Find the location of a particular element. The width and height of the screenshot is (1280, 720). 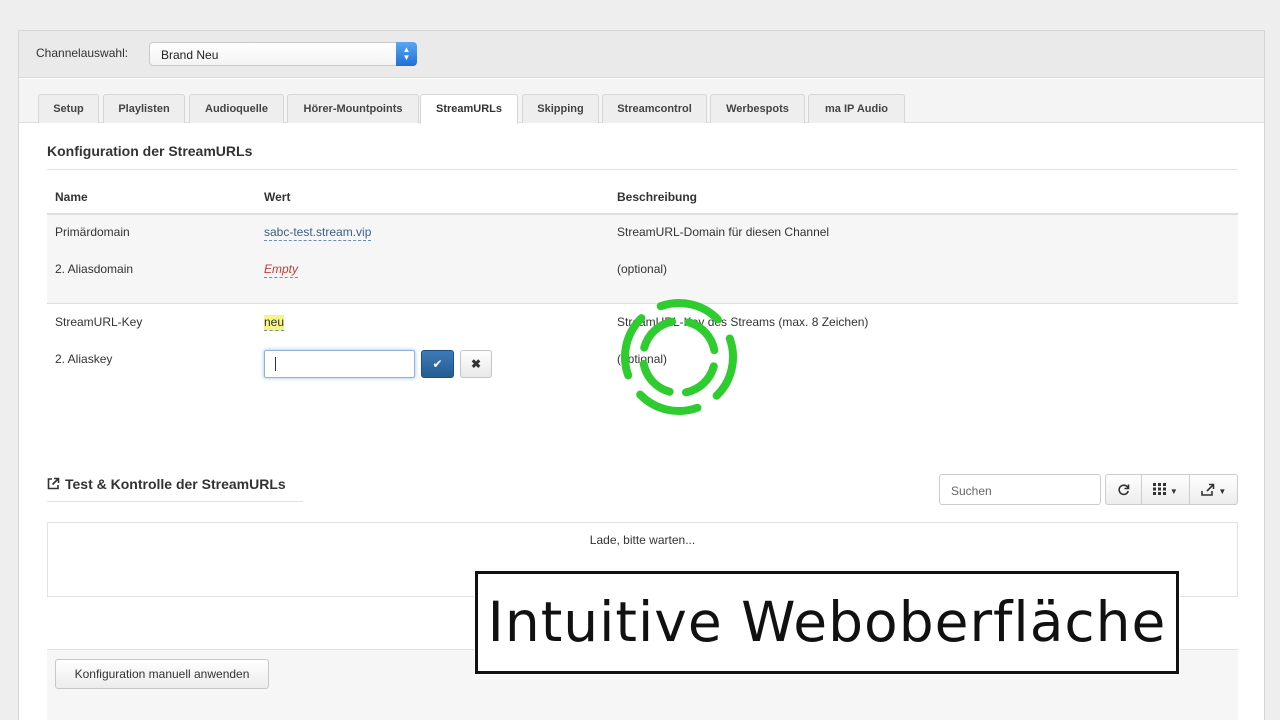

external-link-icon is located at coordinates (53, 483).